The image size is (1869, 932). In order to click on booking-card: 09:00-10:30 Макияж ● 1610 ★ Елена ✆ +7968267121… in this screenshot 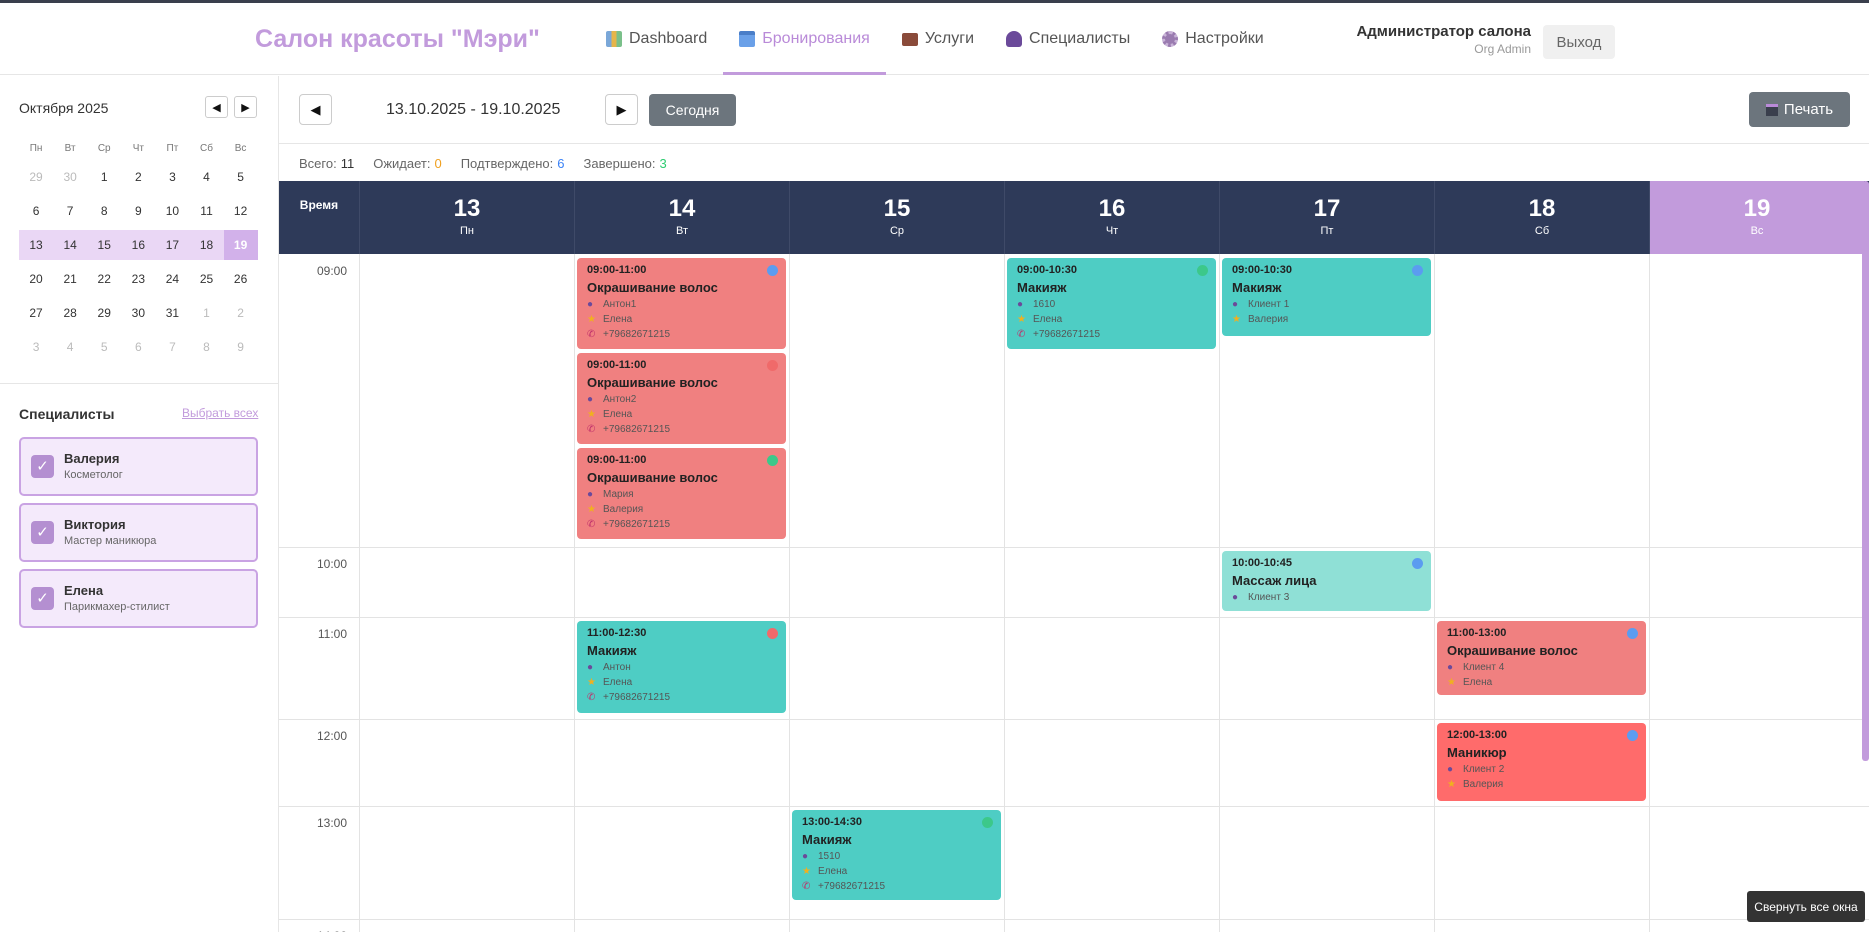, I will do `click(1111, 303)`.